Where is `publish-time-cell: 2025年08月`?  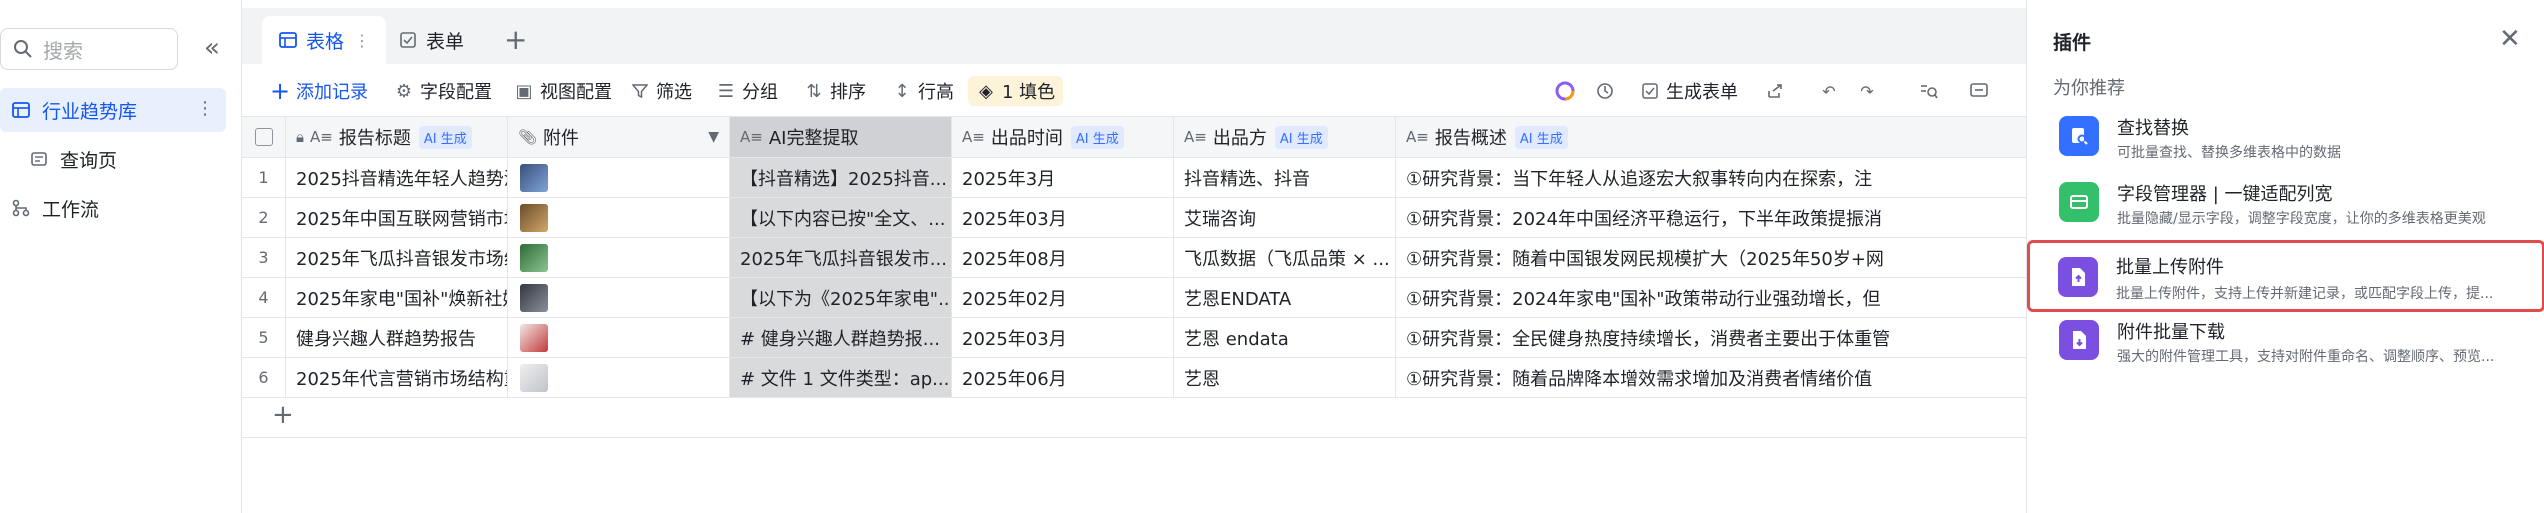
publish-time-cell: 2025年08月 is located at coordinates (1063, 257).